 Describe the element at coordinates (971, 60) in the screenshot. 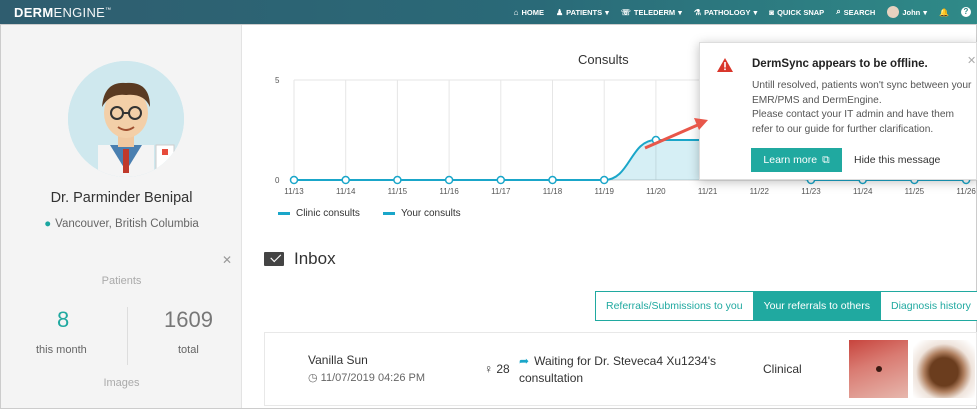

I see `popup-close-icon: ✕` at that location.